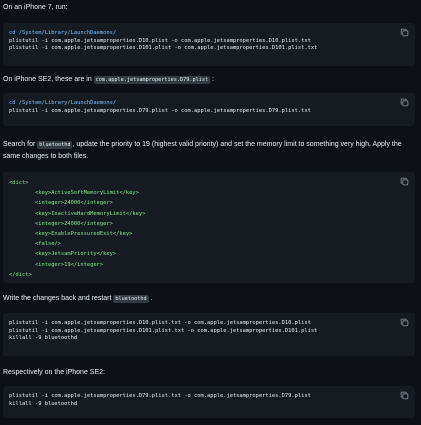 The image size is (421, 425). I want to click on code-line: <integer>19</integer>, so click(56, 264).